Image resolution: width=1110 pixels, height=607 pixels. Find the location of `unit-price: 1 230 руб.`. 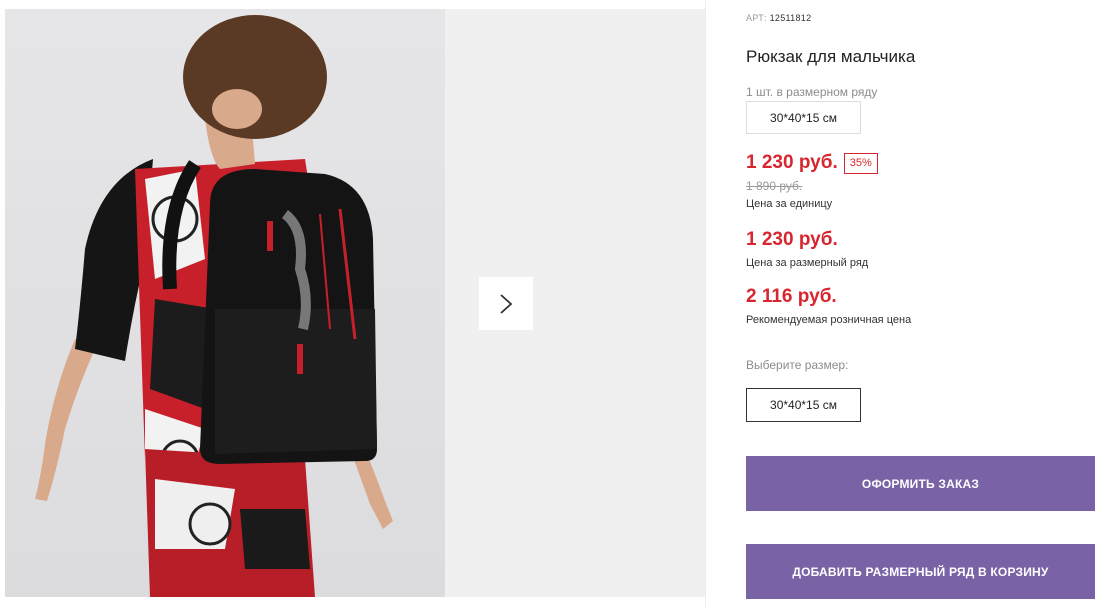

unit-price: 1 230 руб. is located at coordinates (792, 162).